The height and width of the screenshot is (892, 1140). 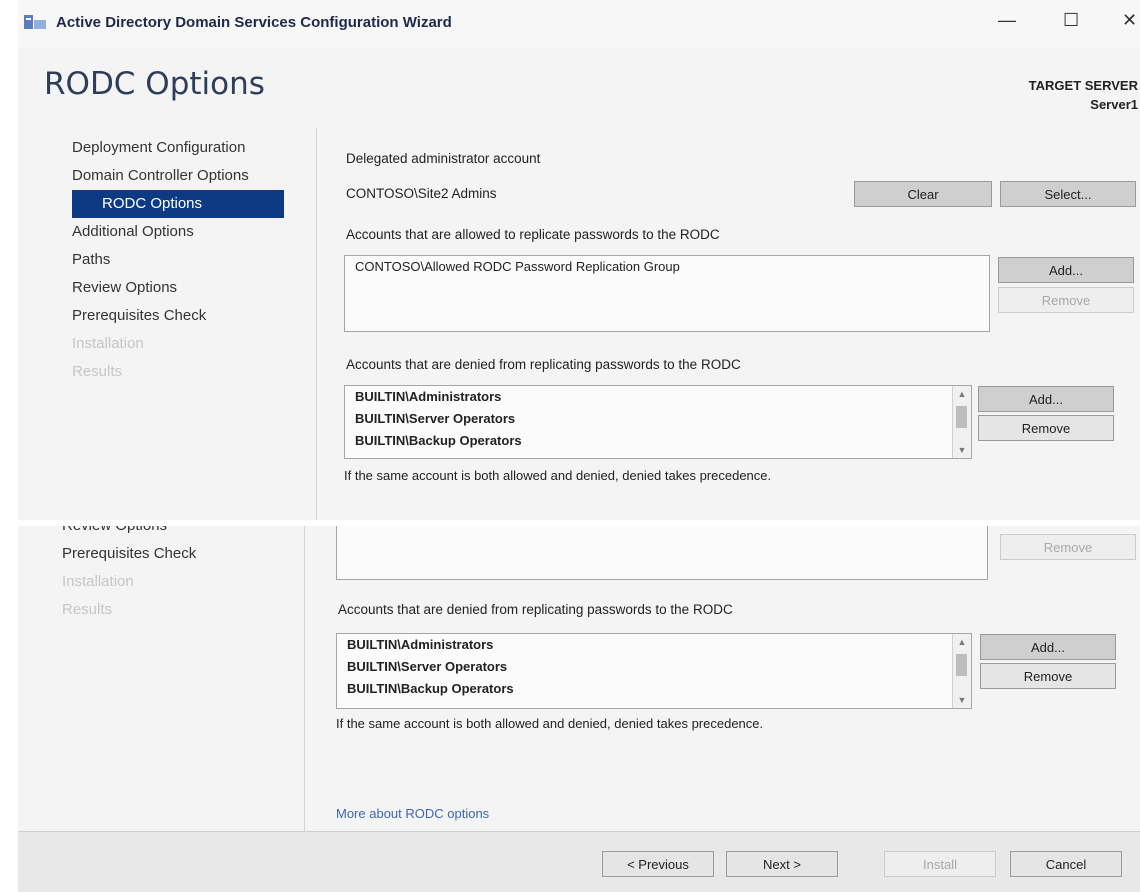 I want to click on target-server-info: TARGET SERVER Server1, so click(x=1083, y=95).